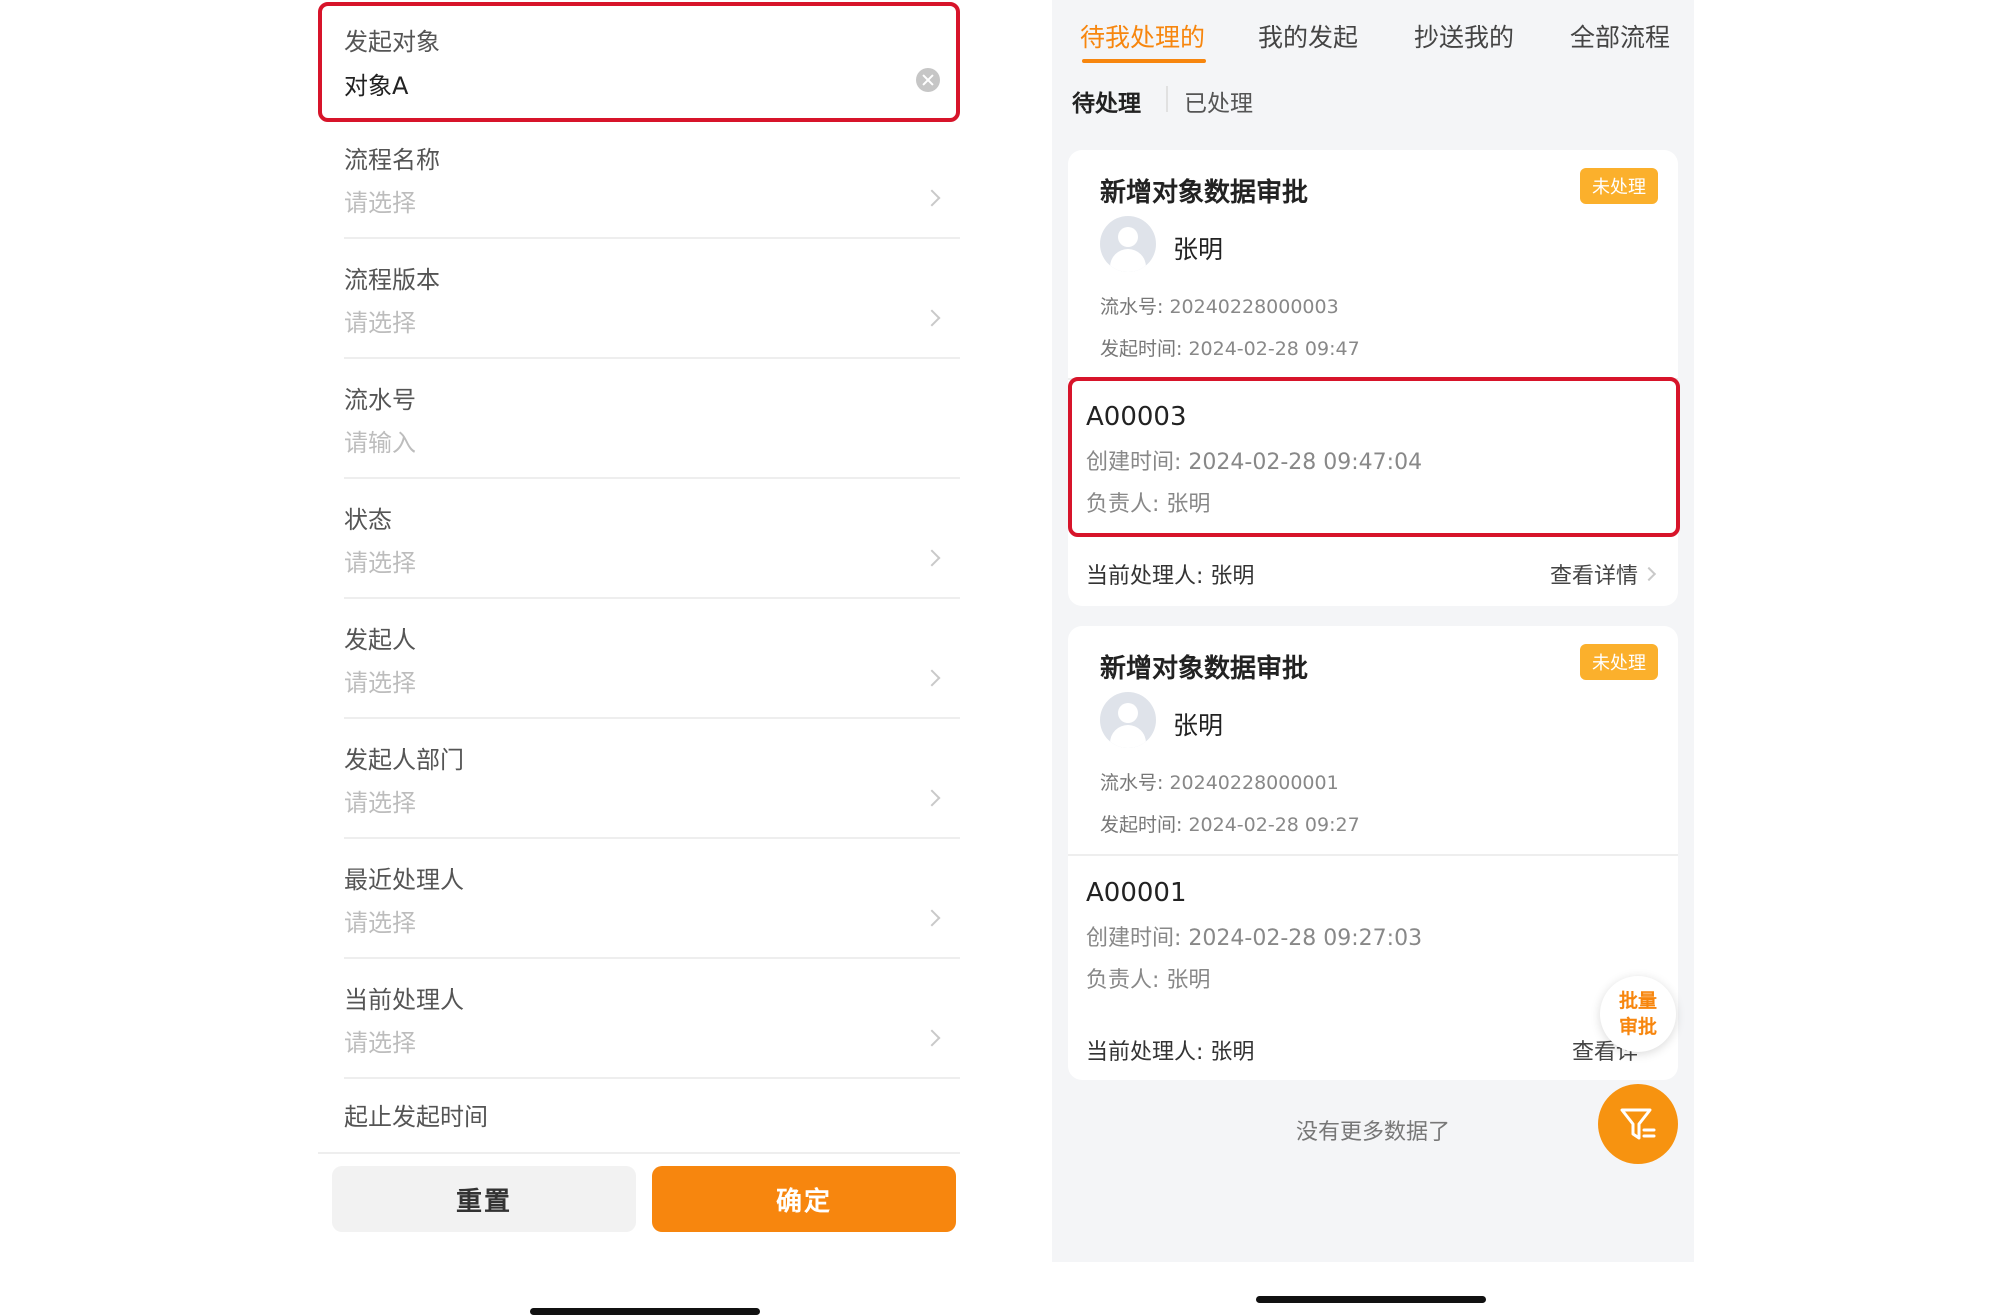  Describe the element at coordinates (1637, 1027) in the screenshot. I see `batch-approve-line2: 审批` at that location.